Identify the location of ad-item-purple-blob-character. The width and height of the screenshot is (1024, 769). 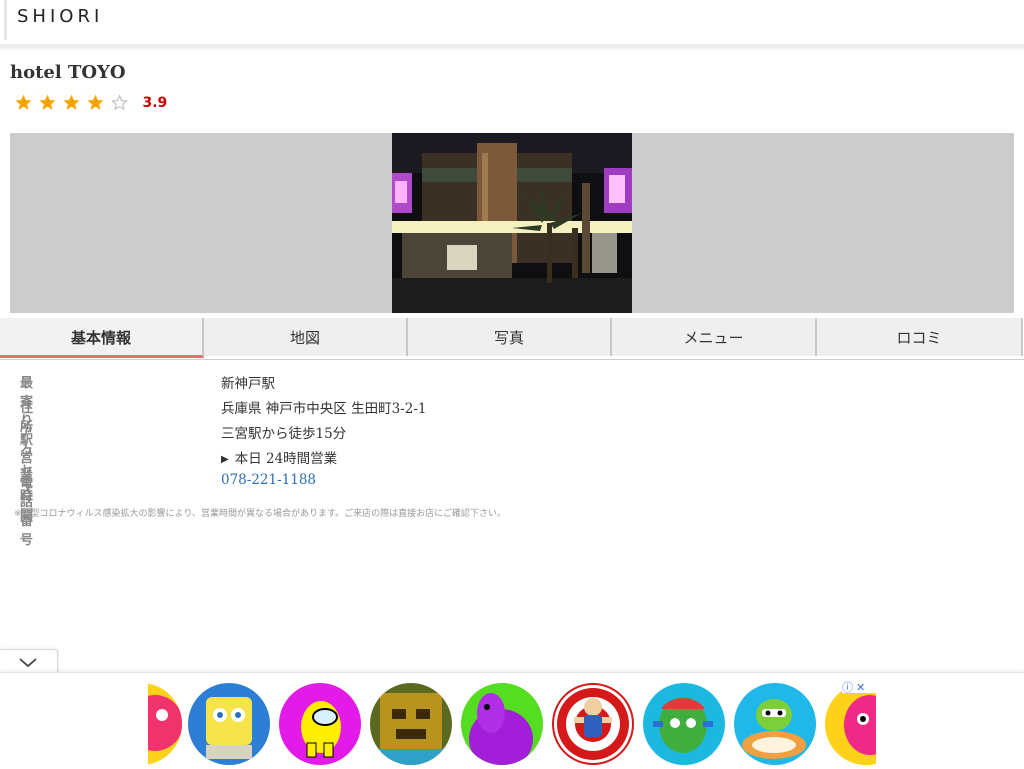
(502, 724).